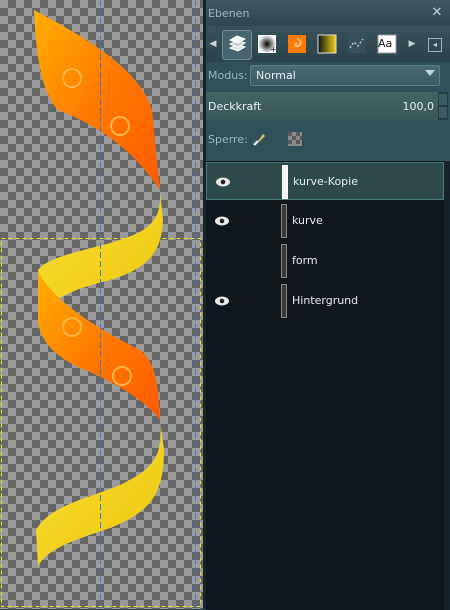  I want to click on tab-selection, so click(357, 44).